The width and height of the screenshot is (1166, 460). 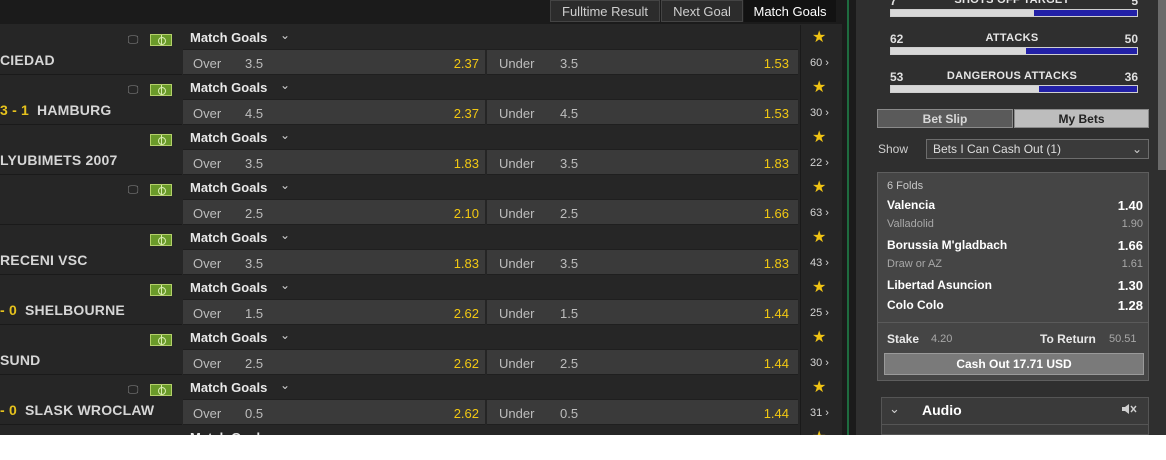 I want to click on under-selection: Under 3.5 1.53, so click(x=643, y=62).